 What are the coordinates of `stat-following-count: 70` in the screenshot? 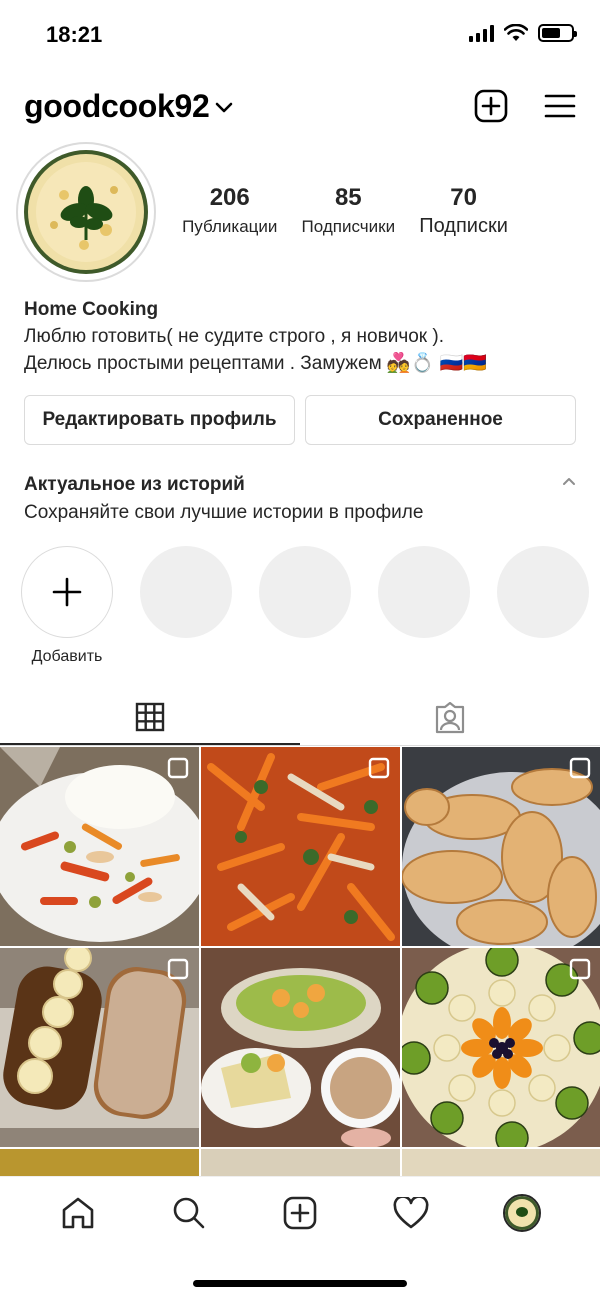 It's located at (463, 197).